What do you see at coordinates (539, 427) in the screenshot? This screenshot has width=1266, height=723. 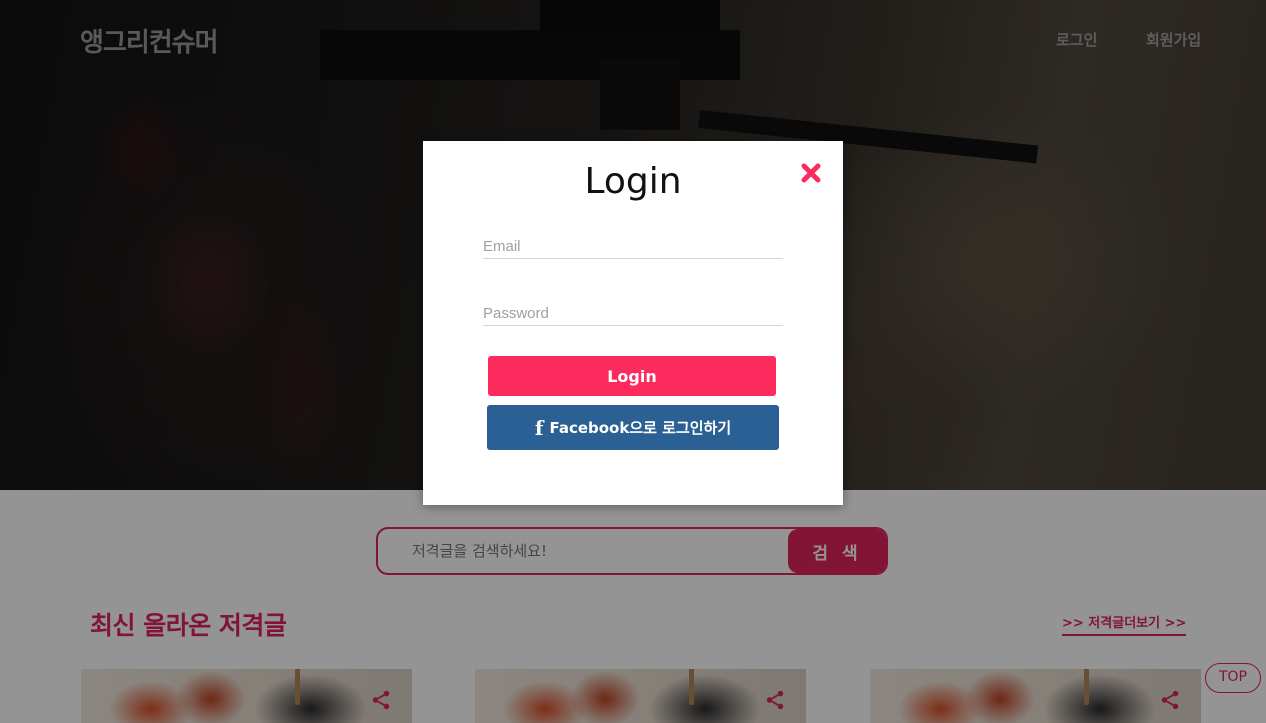 I see `facebook-icon: f` at bounding box center [539, 427].